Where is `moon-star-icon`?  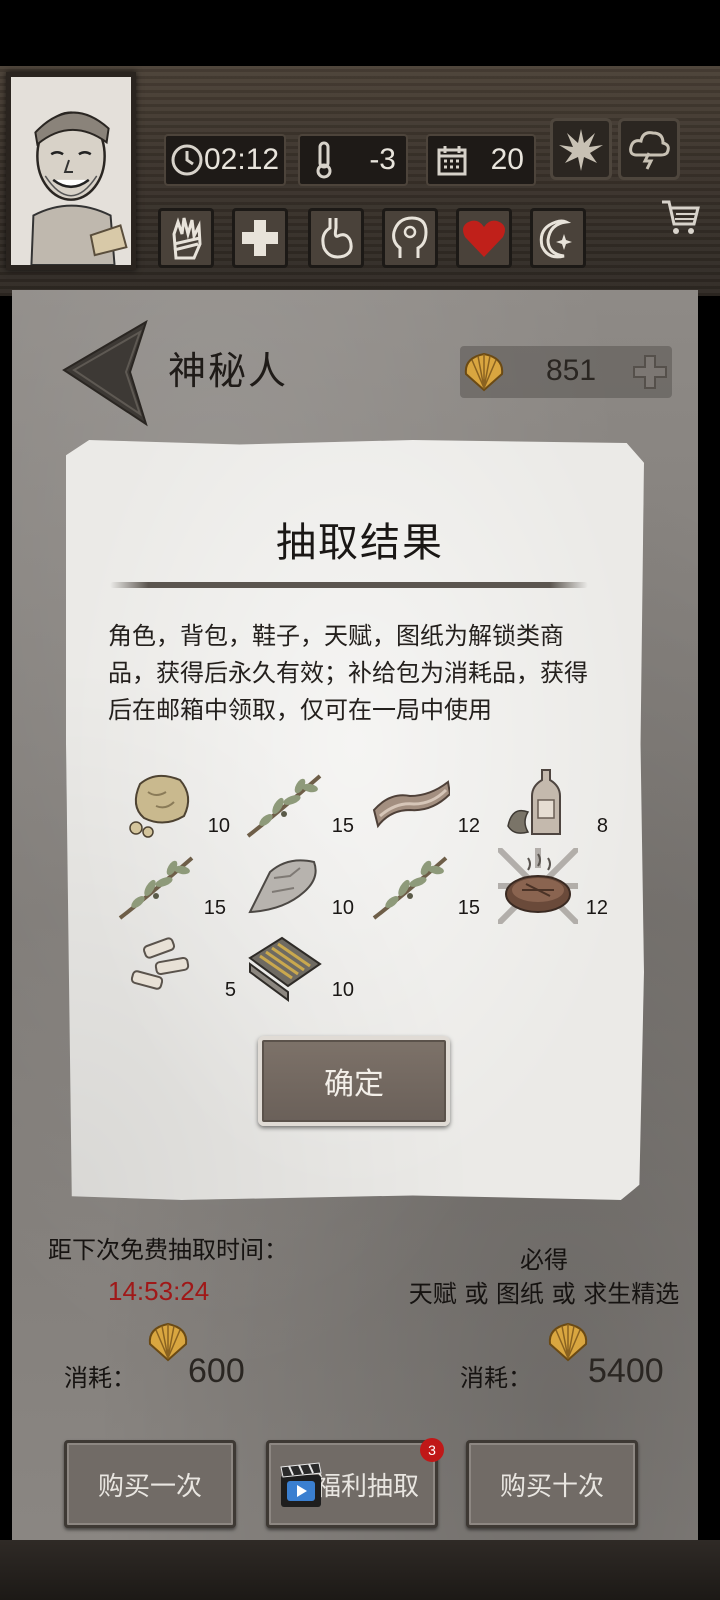 moon-star-icon is located at coordinates (555, 239).